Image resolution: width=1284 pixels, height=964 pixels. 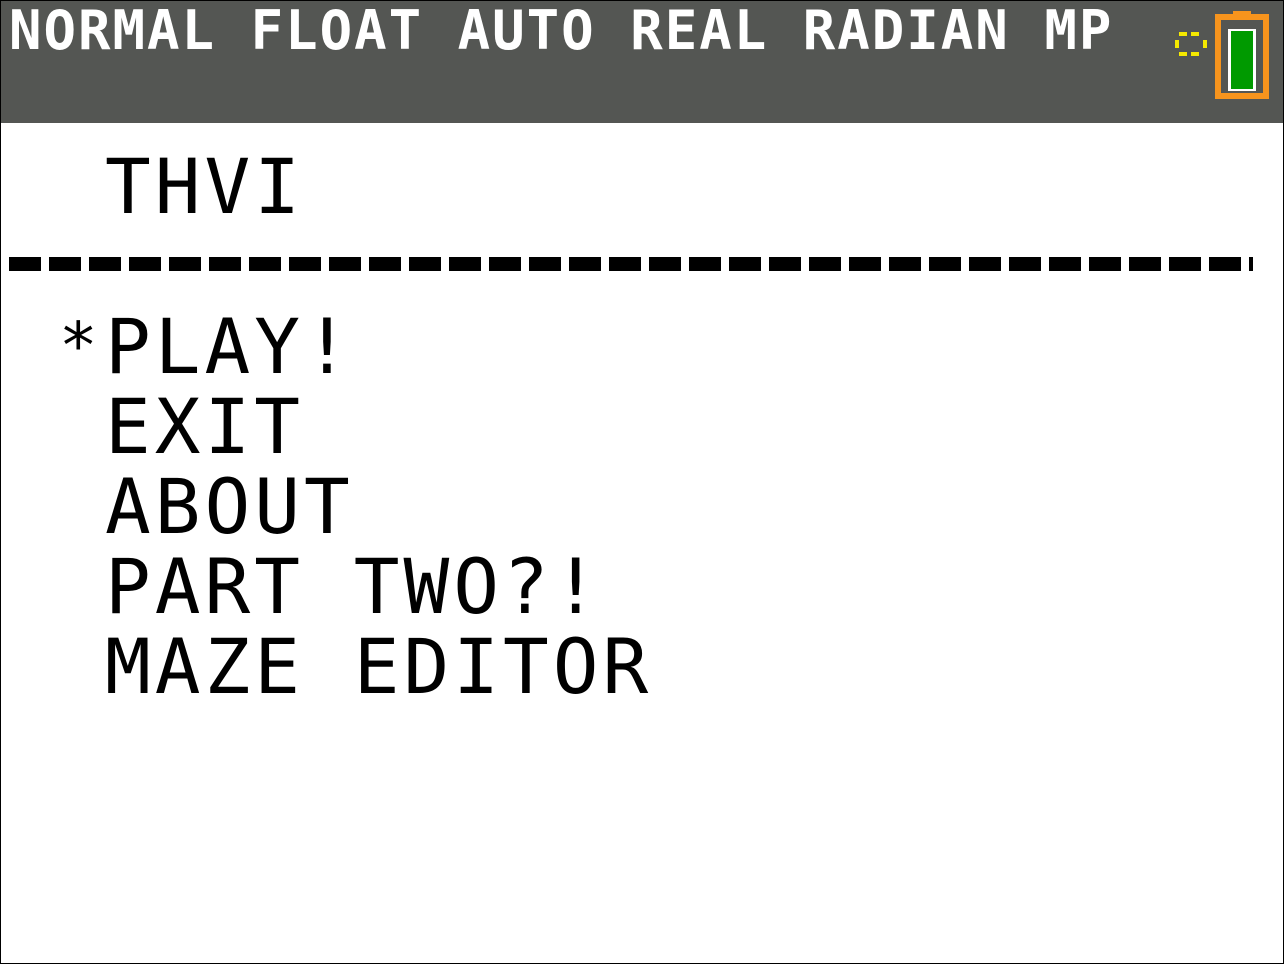 What do you see at coordinates (1242, 55) in the screenshot?
I see `battery-icon` at bounding box center [1242, 55].